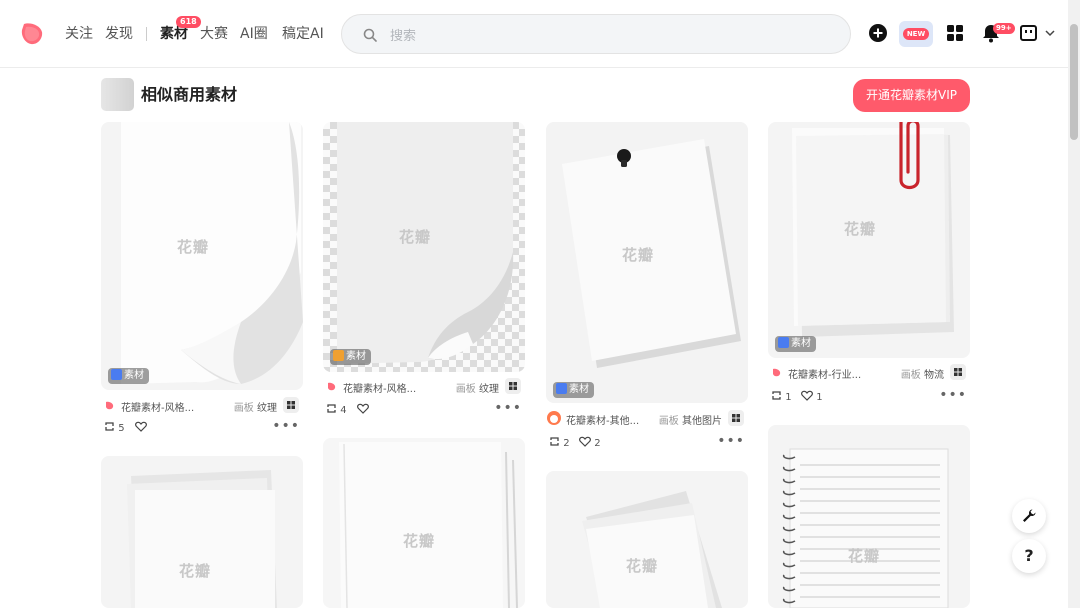 Image resolution: width=1080 pixels, height=608 pixels. I want to click on repin-count: 4, so click(336, 409).